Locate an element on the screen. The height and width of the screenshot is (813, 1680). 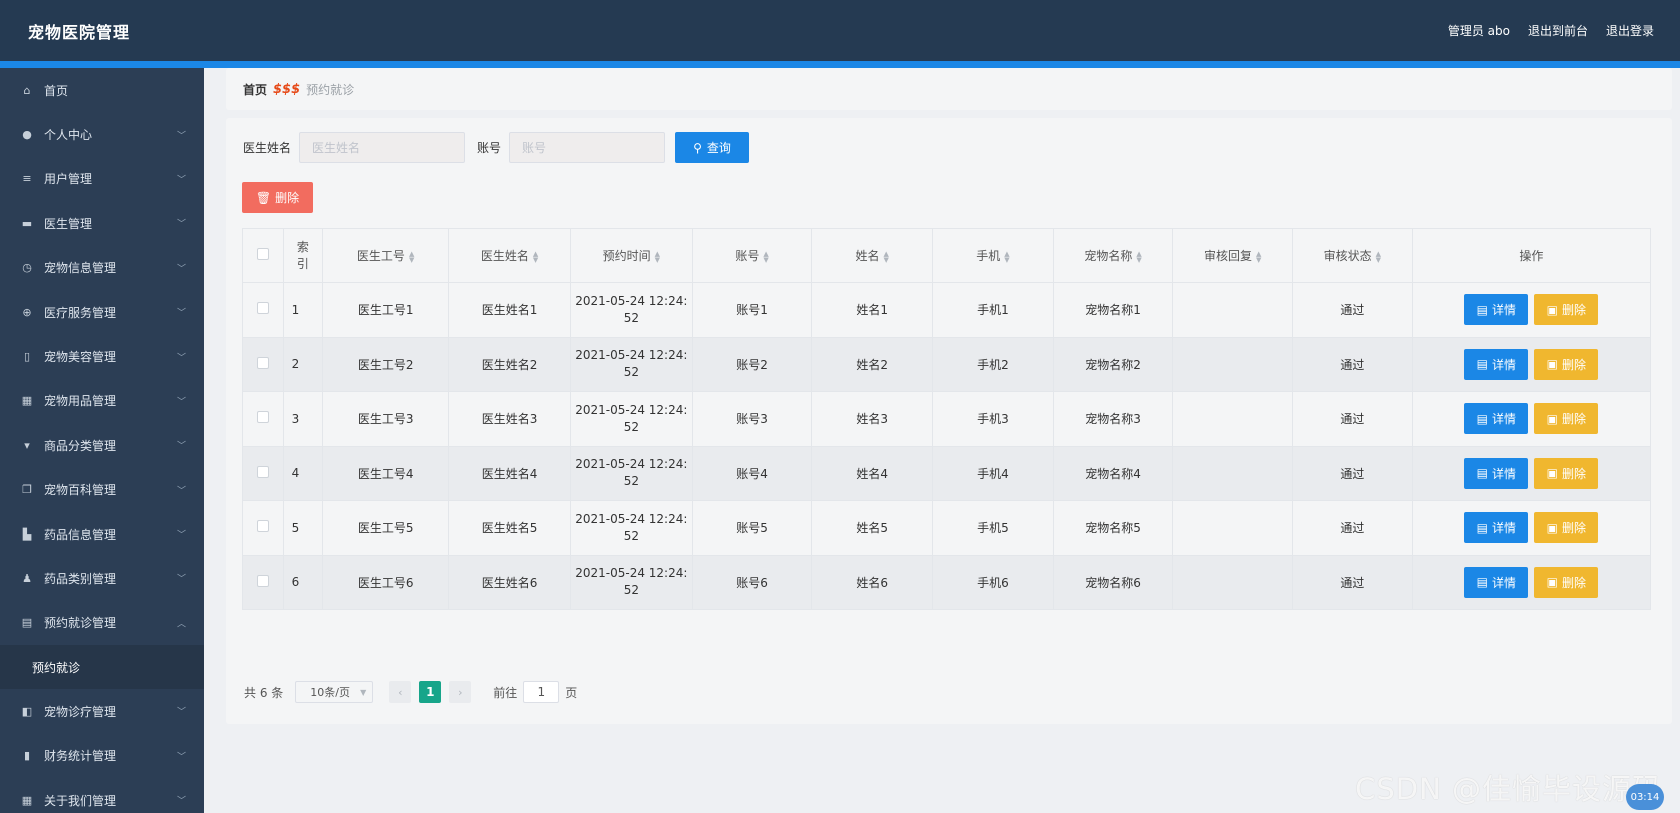
sidebar-item: ♟ 药品类别管理 ﹀ is located at coordinates (102, 578).